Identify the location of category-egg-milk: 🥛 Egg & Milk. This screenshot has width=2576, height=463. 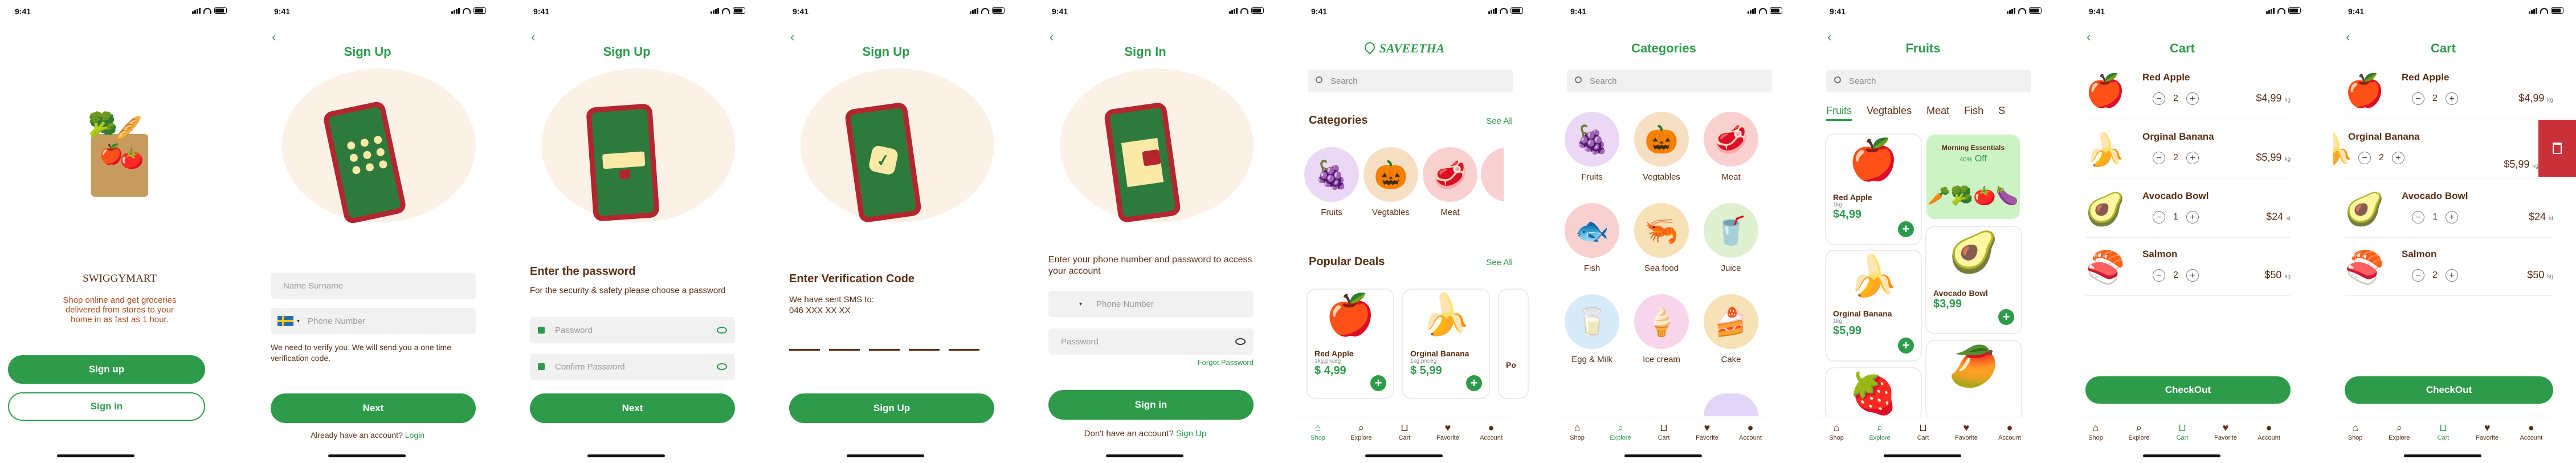
(1591, 329).